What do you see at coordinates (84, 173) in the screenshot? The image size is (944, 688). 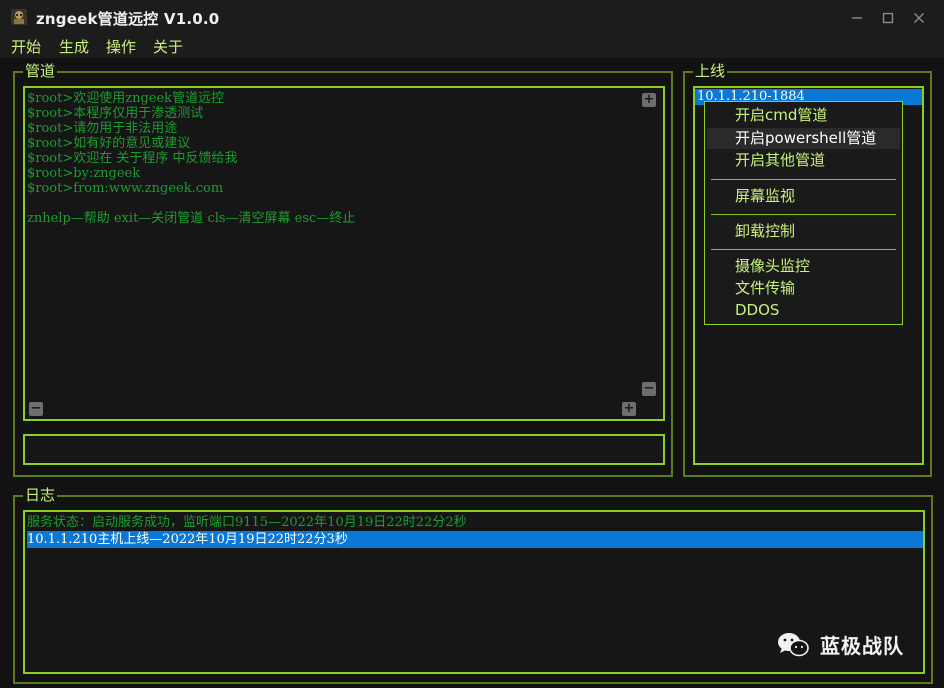 I see `console-line: $root>by:zngeek` at bounding box center [84, 173].